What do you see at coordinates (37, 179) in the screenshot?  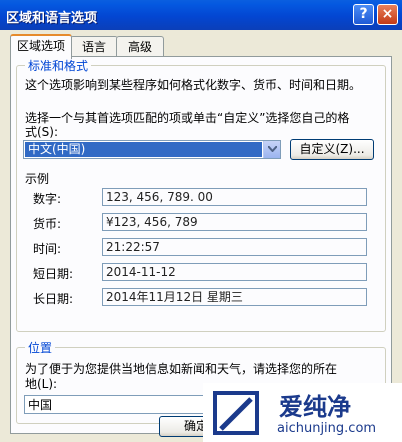 I see `samples-title: 示例` at bounding box center [37, 179].